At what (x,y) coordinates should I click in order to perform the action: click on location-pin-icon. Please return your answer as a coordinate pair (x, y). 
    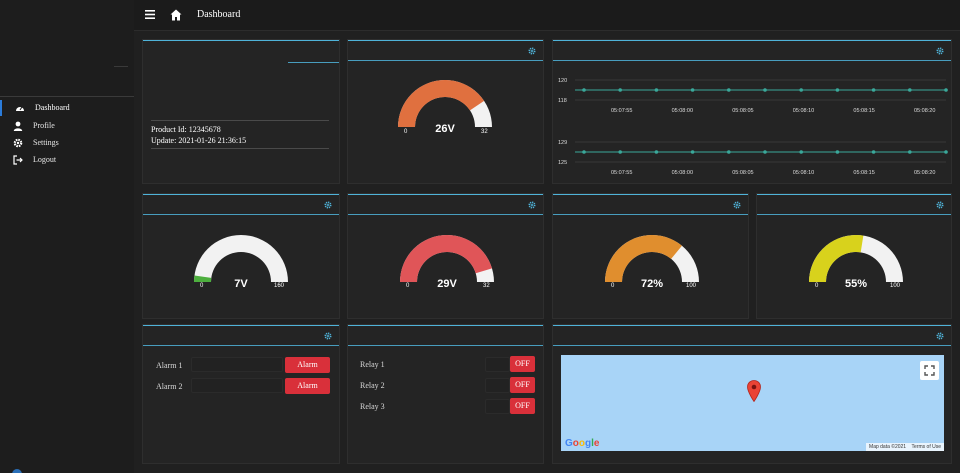
    Looking at the image, I should click on (754, 391).